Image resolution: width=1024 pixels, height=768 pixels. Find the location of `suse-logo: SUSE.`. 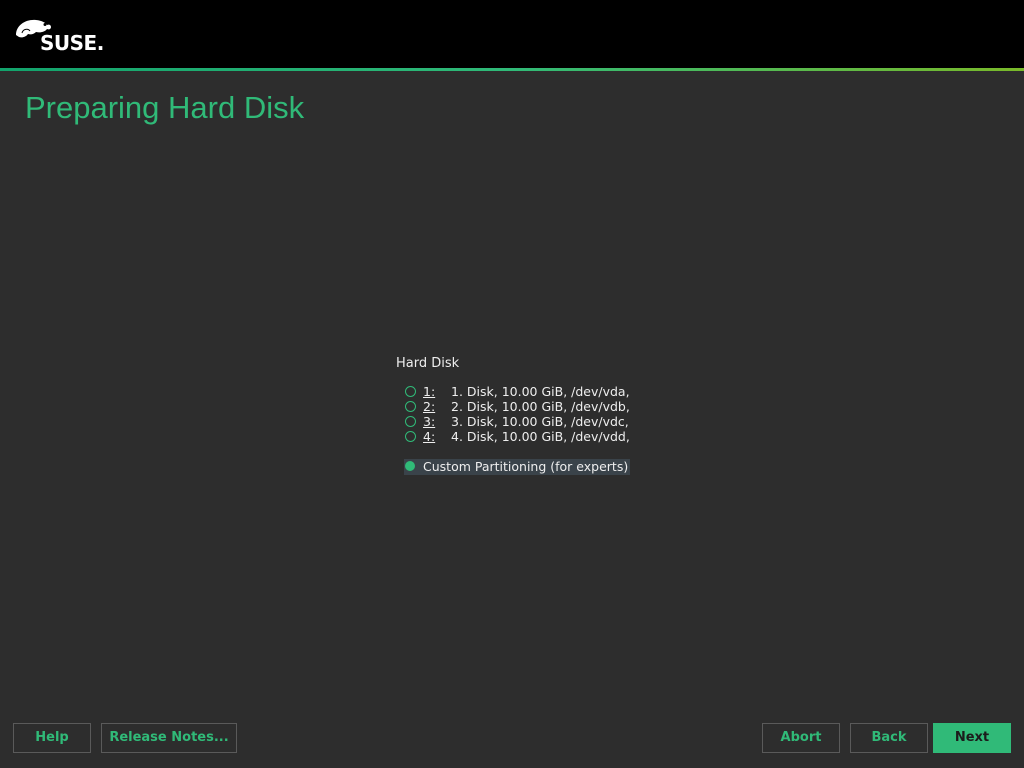

suse-logo: SUSE. is located at coordinates (59, 36).